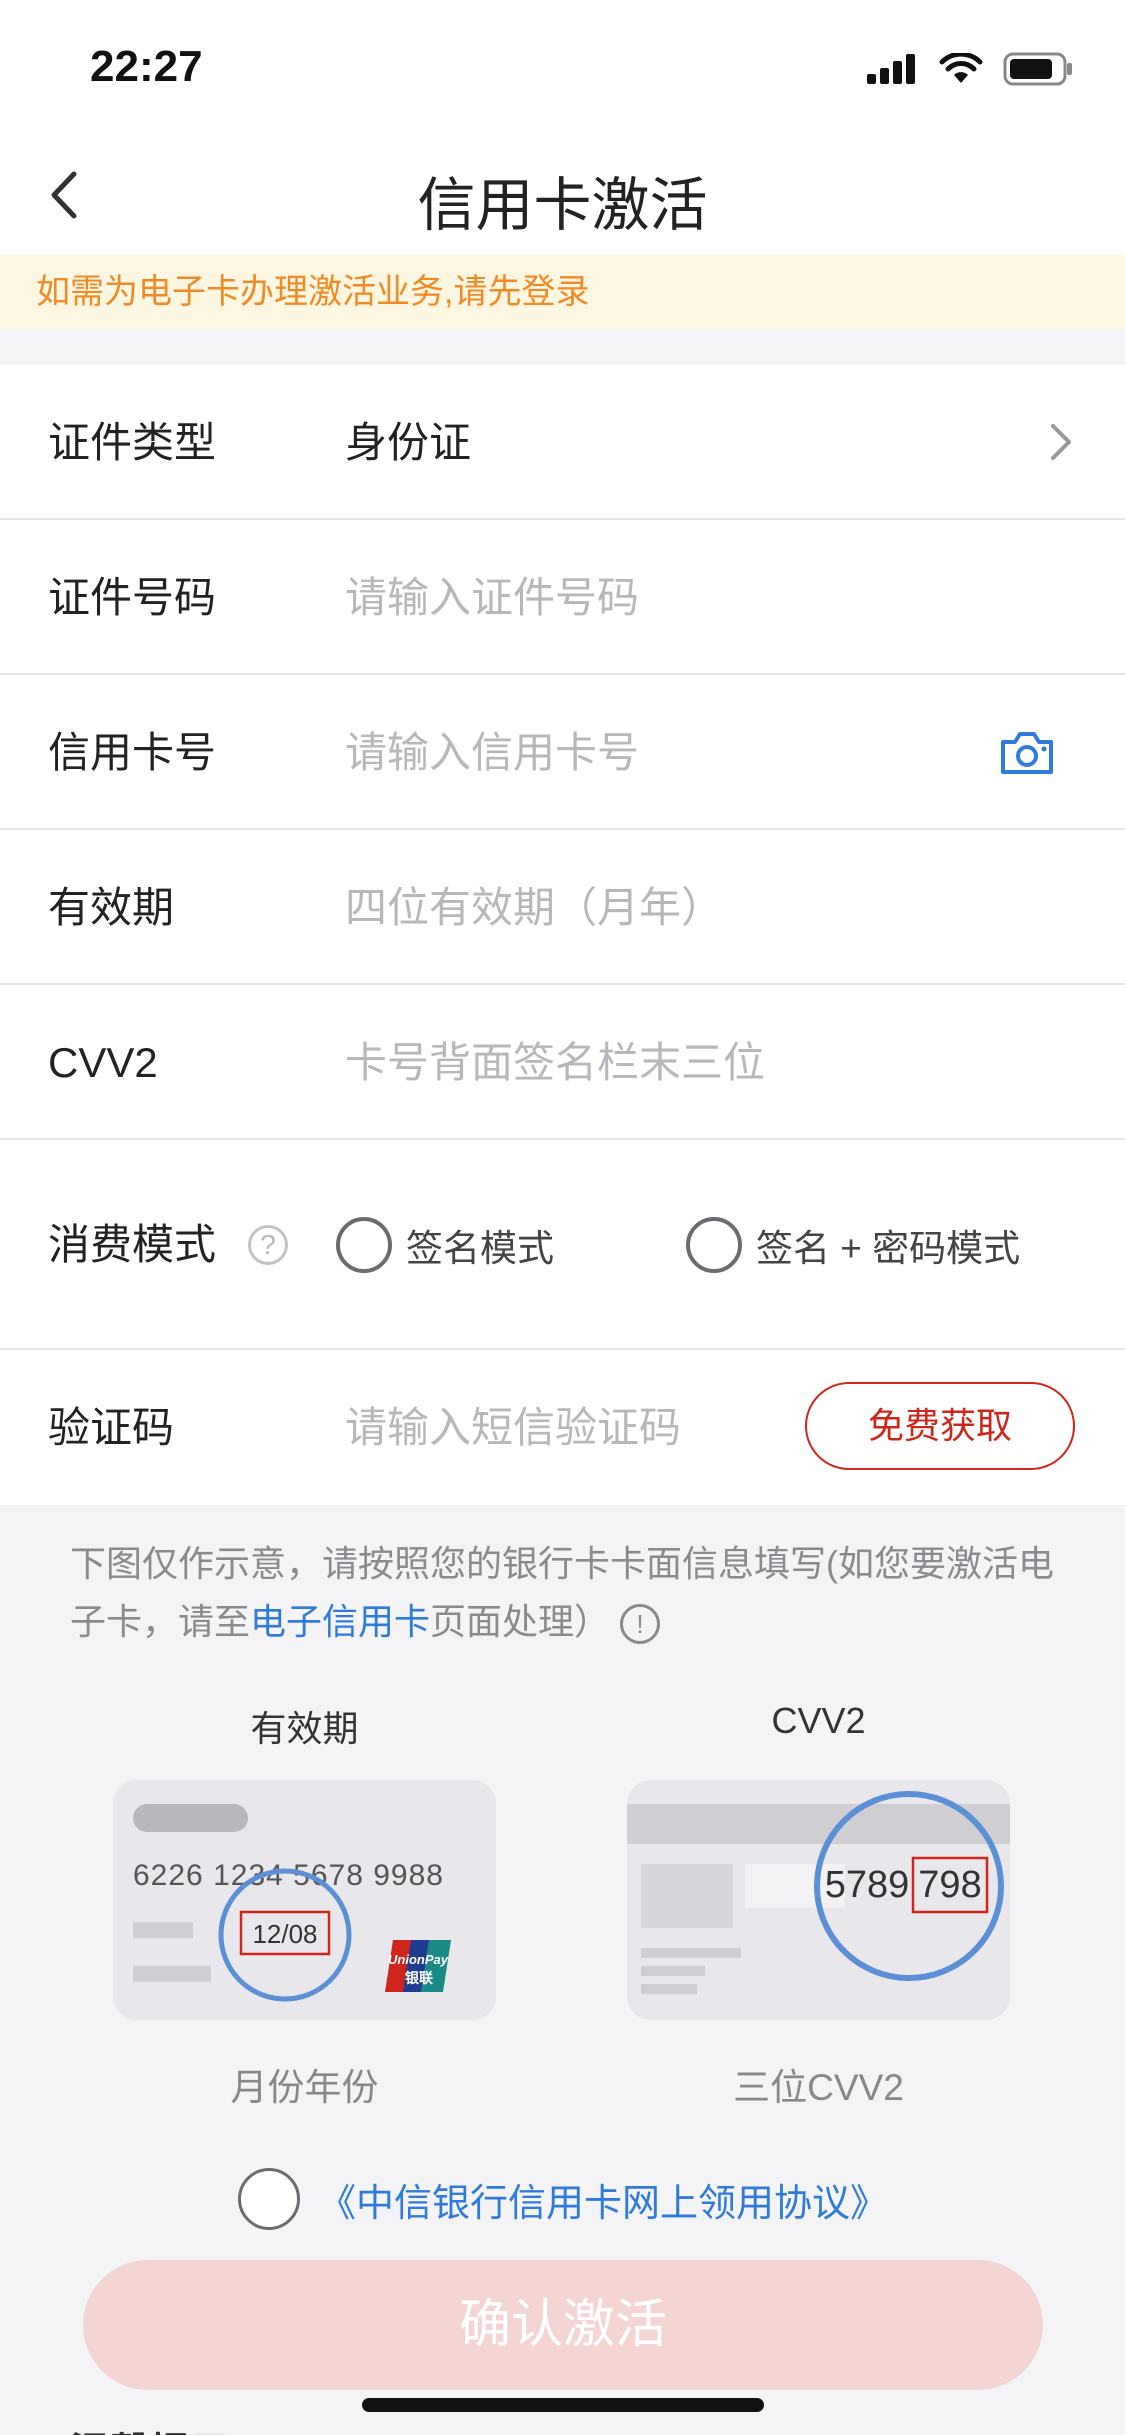 Image resolution: width=1125 pixels, height=2435 pixels. I want to click on mode-signature-password-label: 签名 + 密码模式, so click(888, 1248).